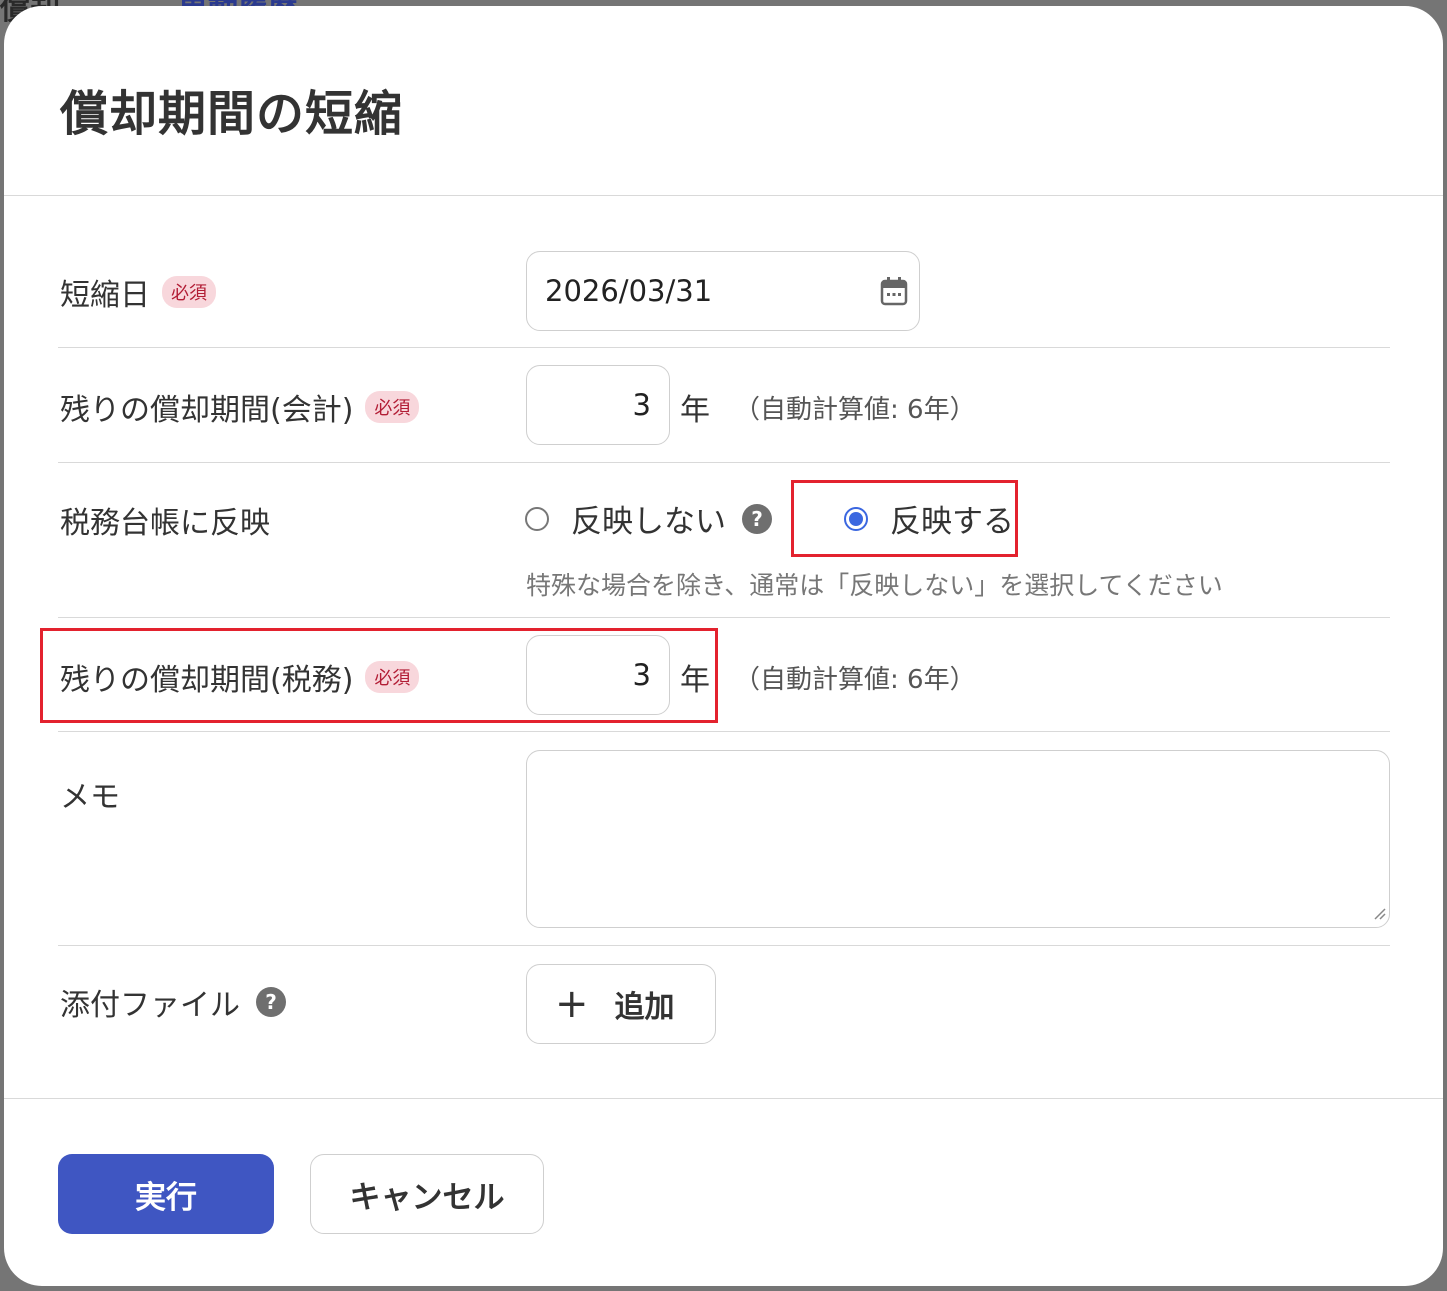  I want to click on memo-textarea, so click(958, 839).